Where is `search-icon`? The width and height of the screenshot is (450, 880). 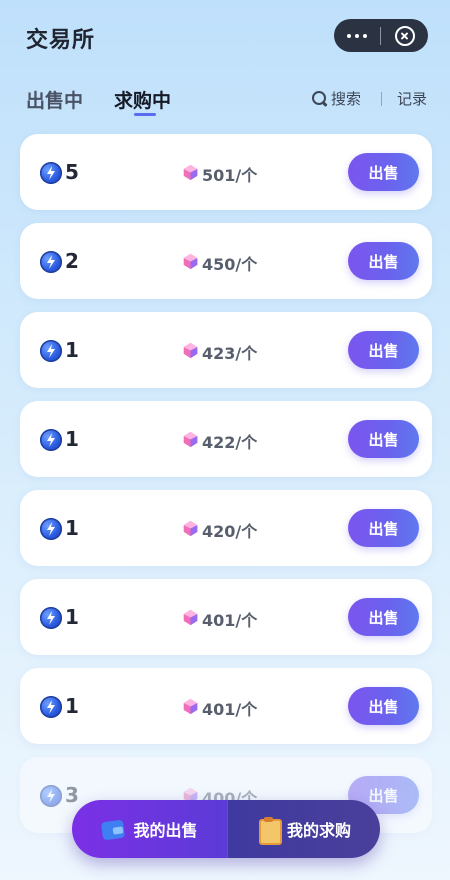
search-icon is located at coordinates (320, 98).